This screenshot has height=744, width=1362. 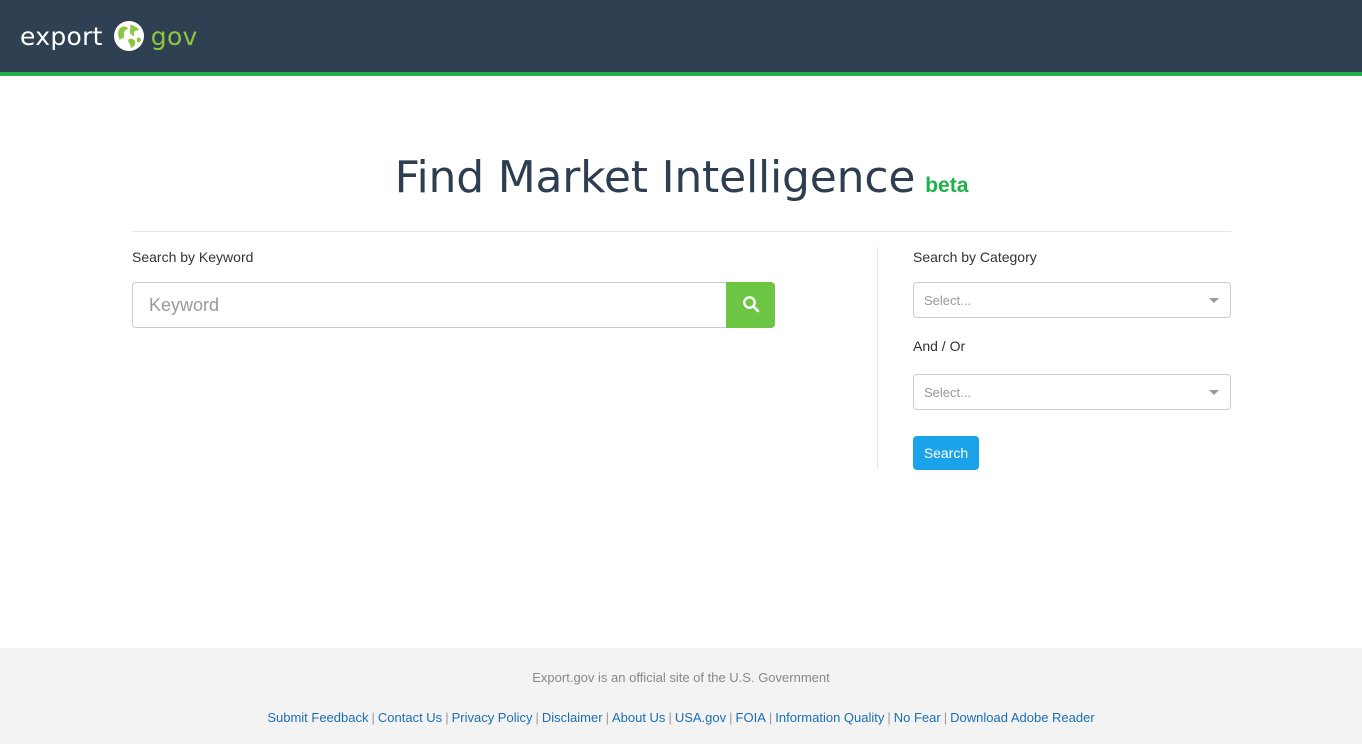 I want to click on page-heading: Find Market Intelligence beta, so click(x=681, y=177).